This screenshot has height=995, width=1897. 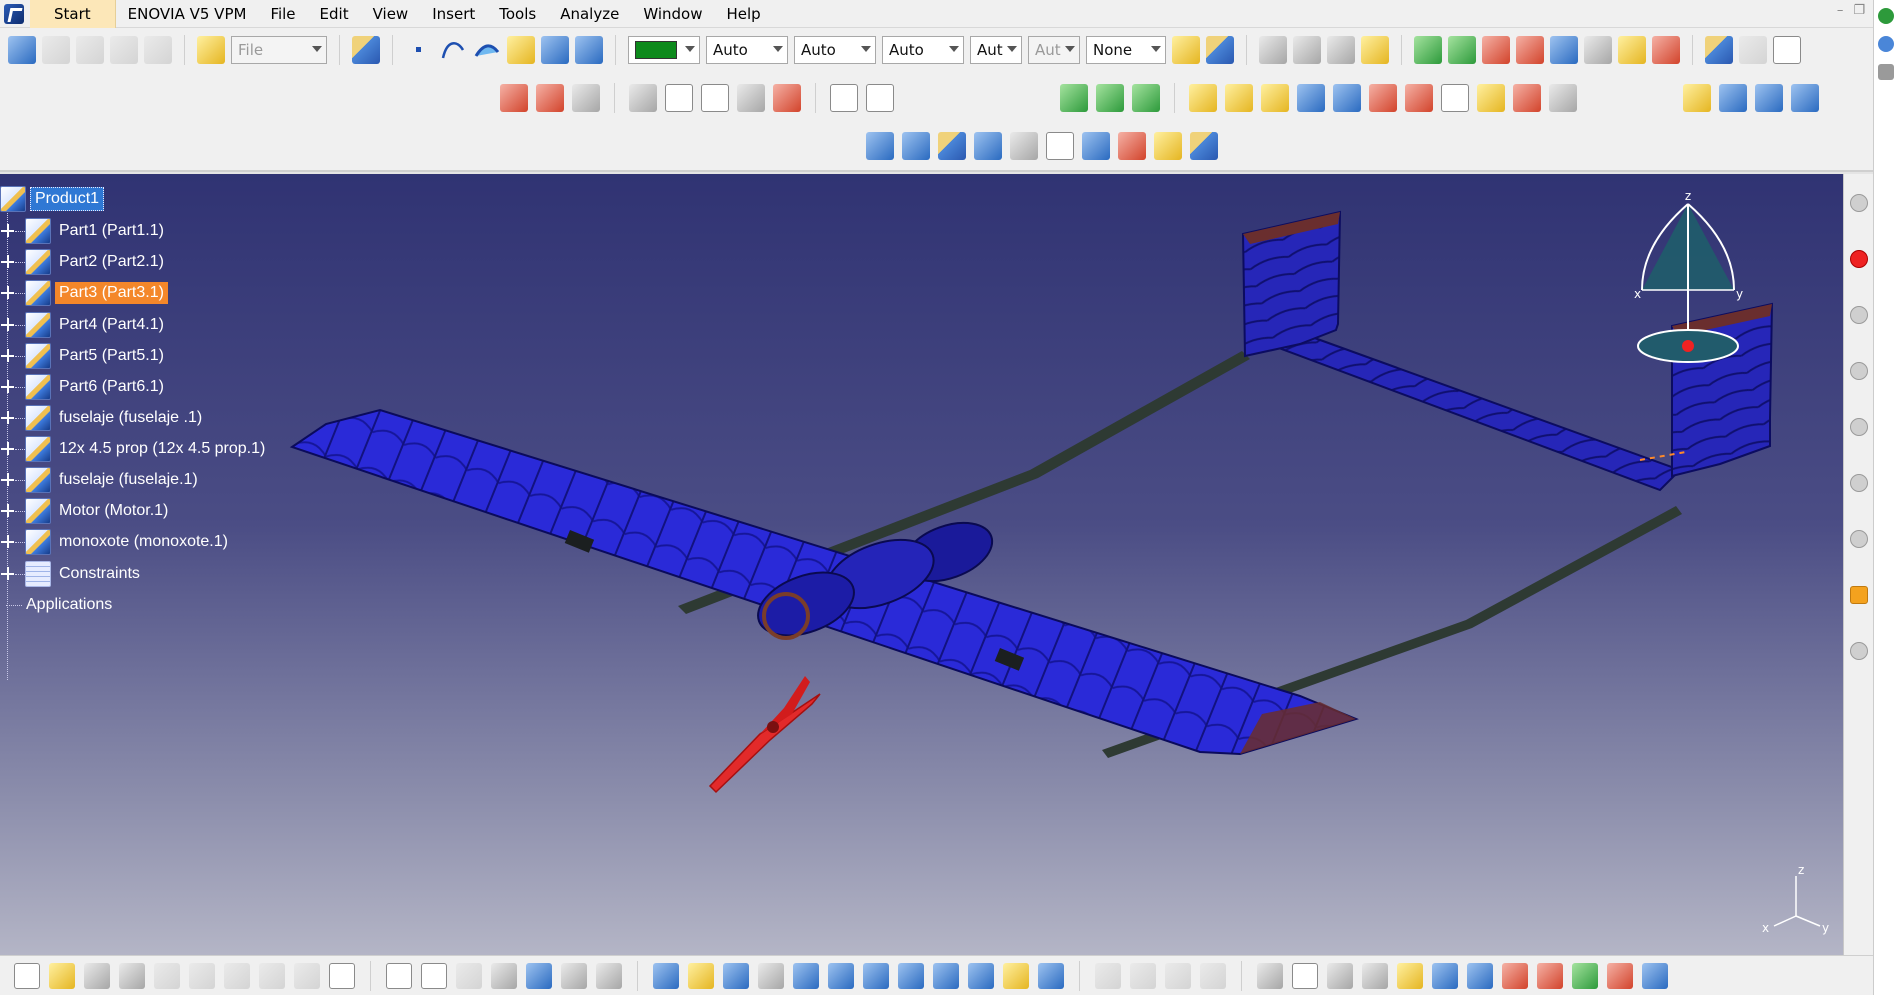 What do you see at coordinates (1178, 975) in the screenshot?
I see `constraint-faded-icon` at bounding box center [1178, 975].